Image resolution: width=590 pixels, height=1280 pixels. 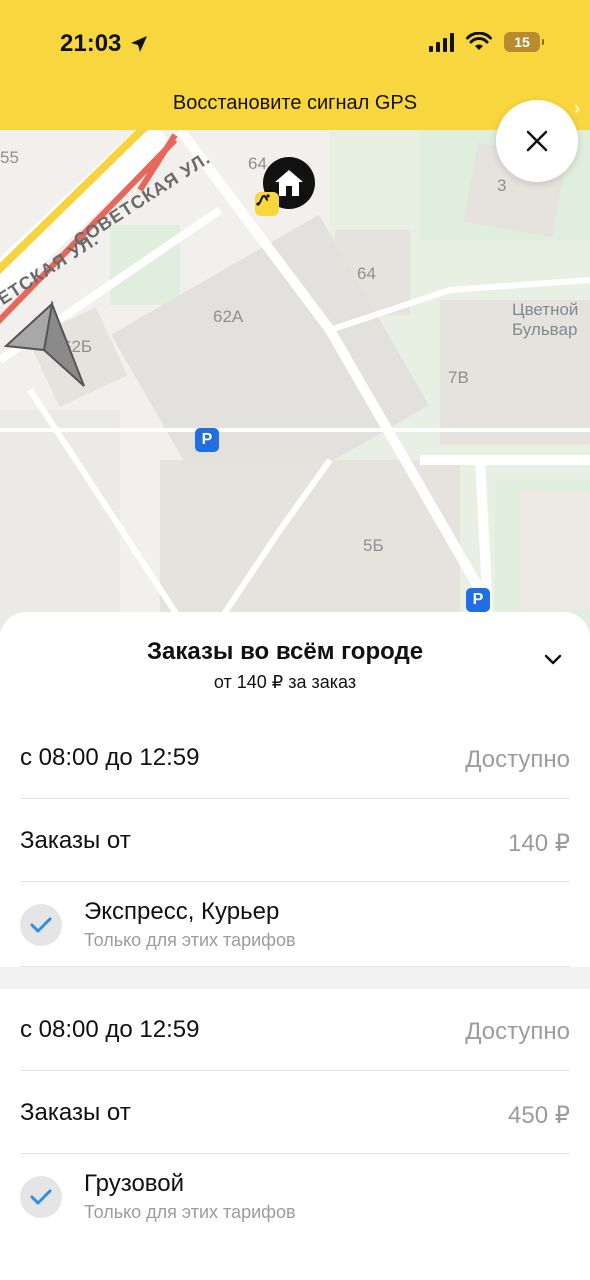 I want to click on battery-level: 15, so click(x=522, y=42).